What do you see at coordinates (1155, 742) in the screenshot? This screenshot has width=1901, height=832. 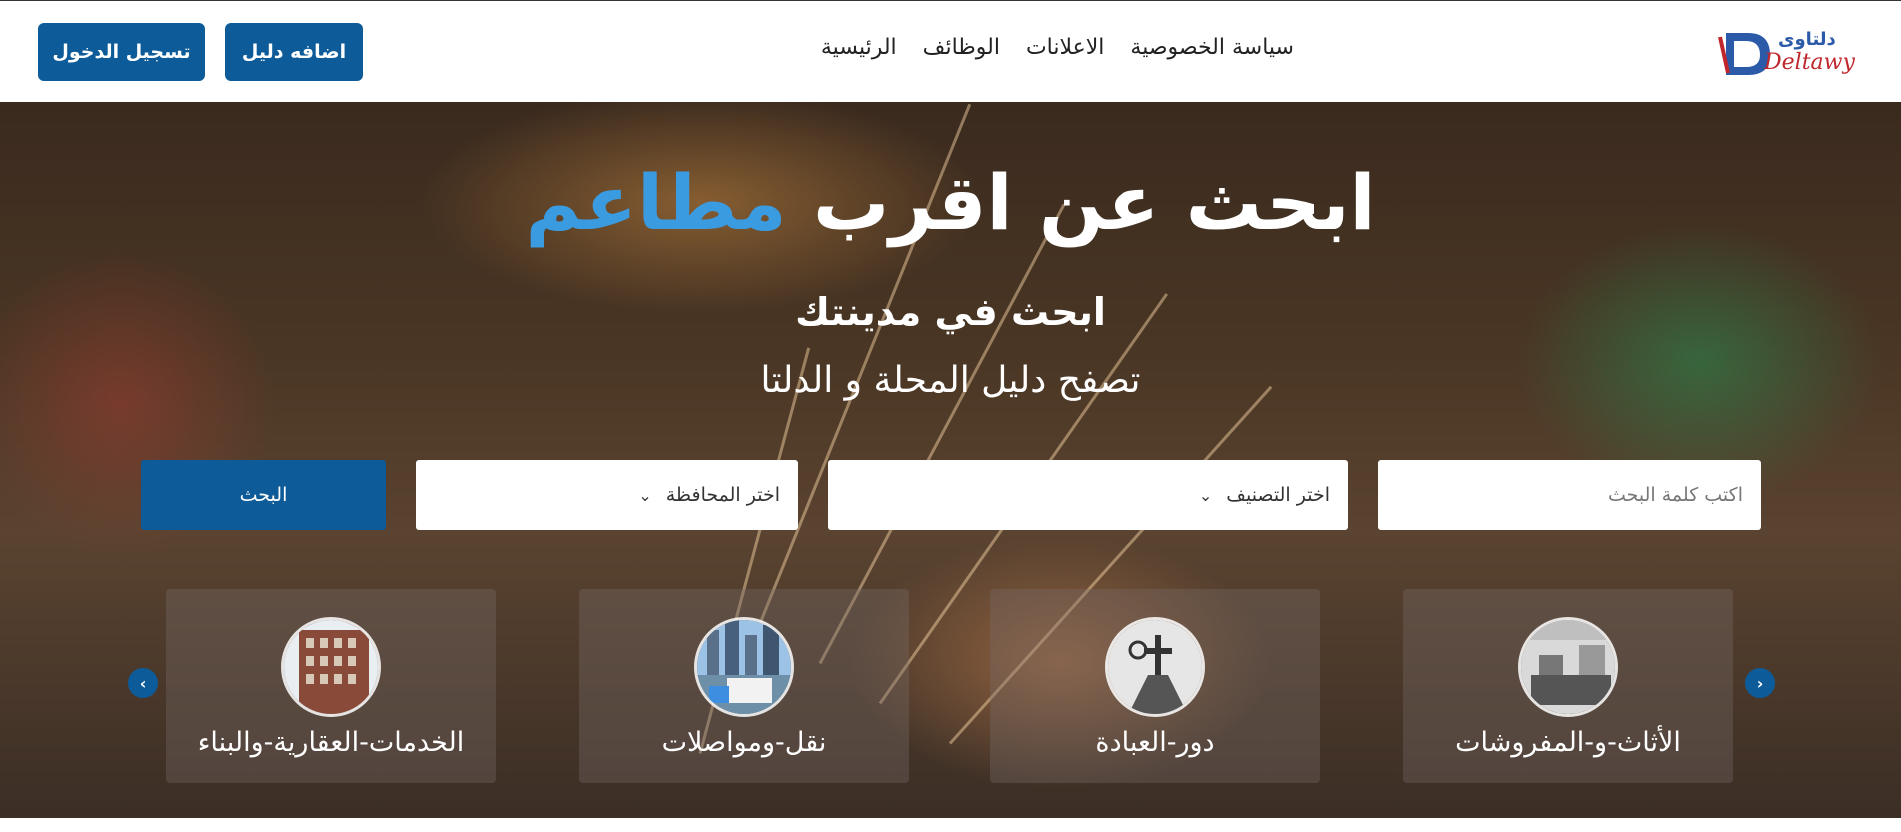 I see `category-card-label: دور-العبادة` at bounding box center [1155, 742].